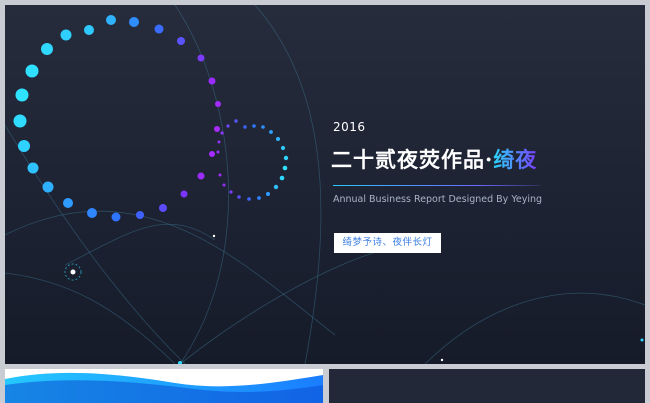 This screenshot has width=650, height=403. Describe the element at coordinates (349, 127) in the screenshot. I see `year-label: 2016` at that location.